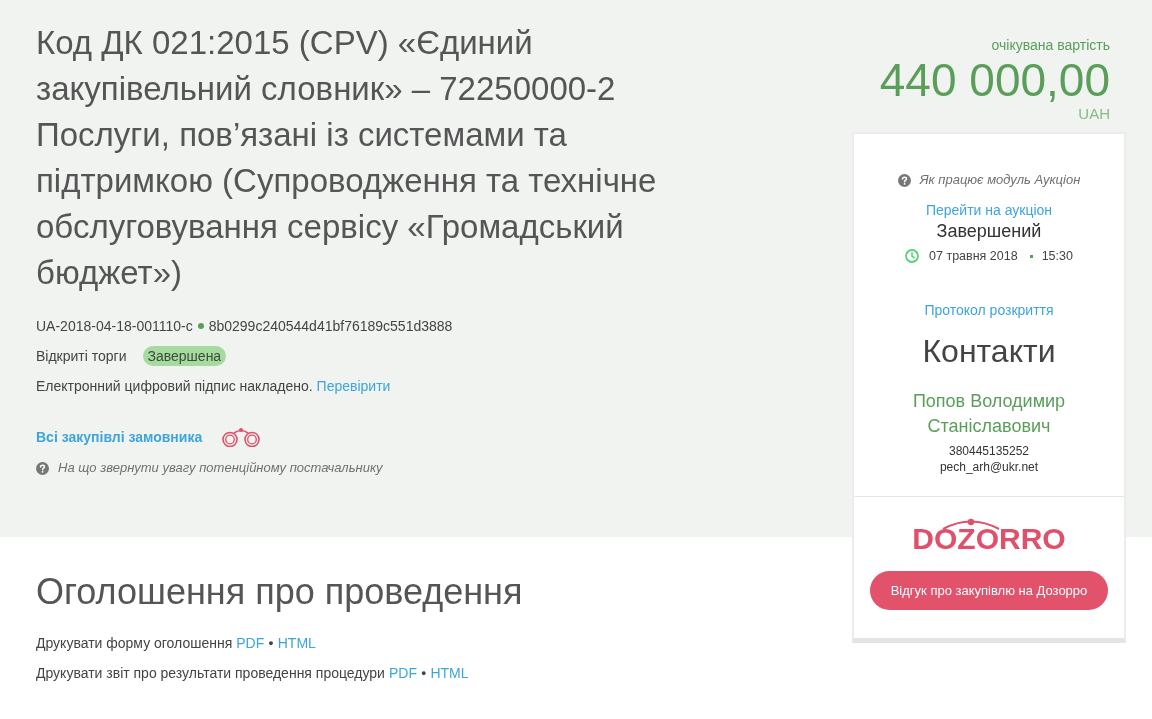  Describe the element at coordinates (973, 256) in the screenshot. I see `auction-date: 07 травня 2018` at that location.